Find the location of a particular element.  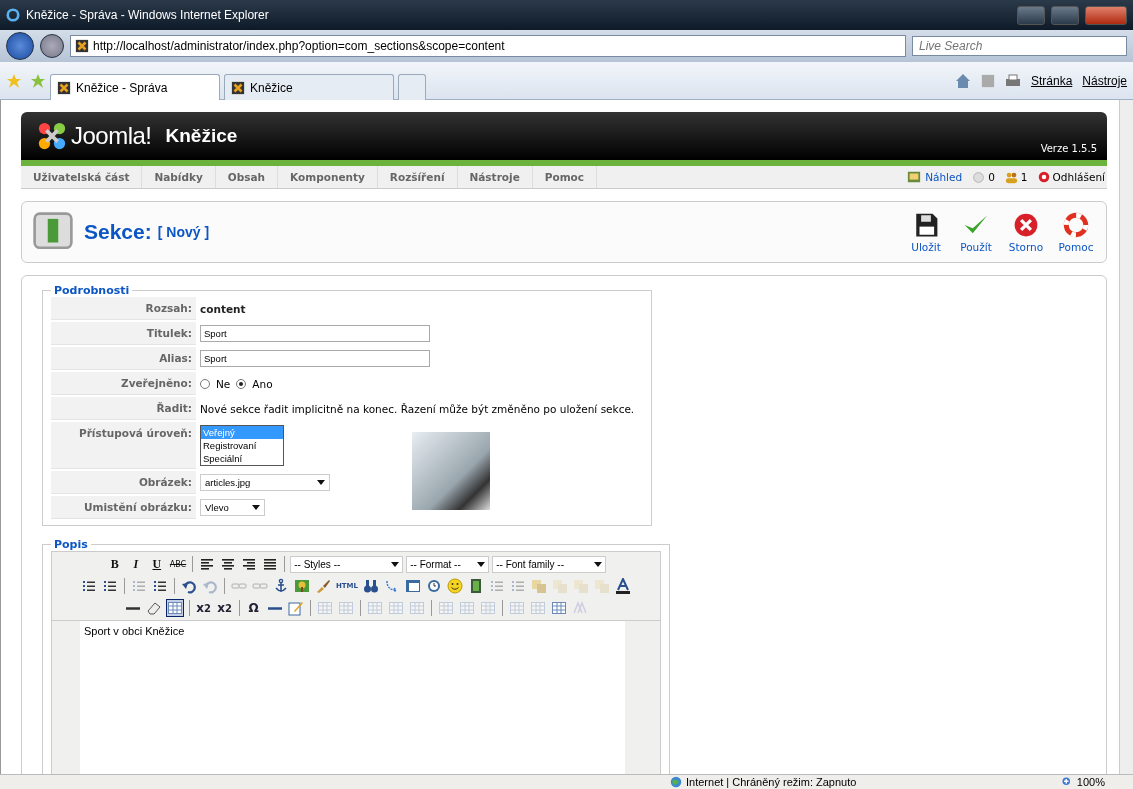

format-button: I is located at coordinates (135, 564).